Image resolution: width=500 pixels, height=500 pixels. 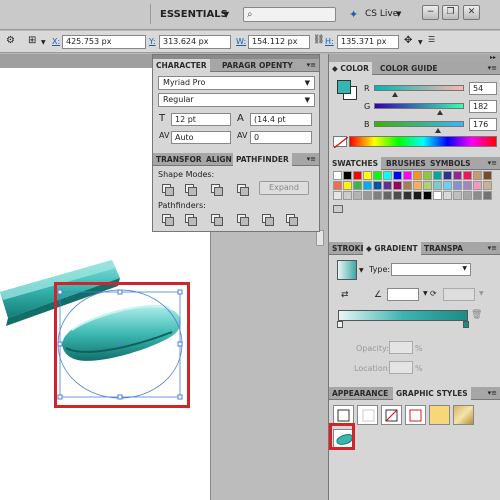 What do you see at coordinates (167, 219) in the screenshot?
I see `divide-icon` at bounding box center [167, 219].